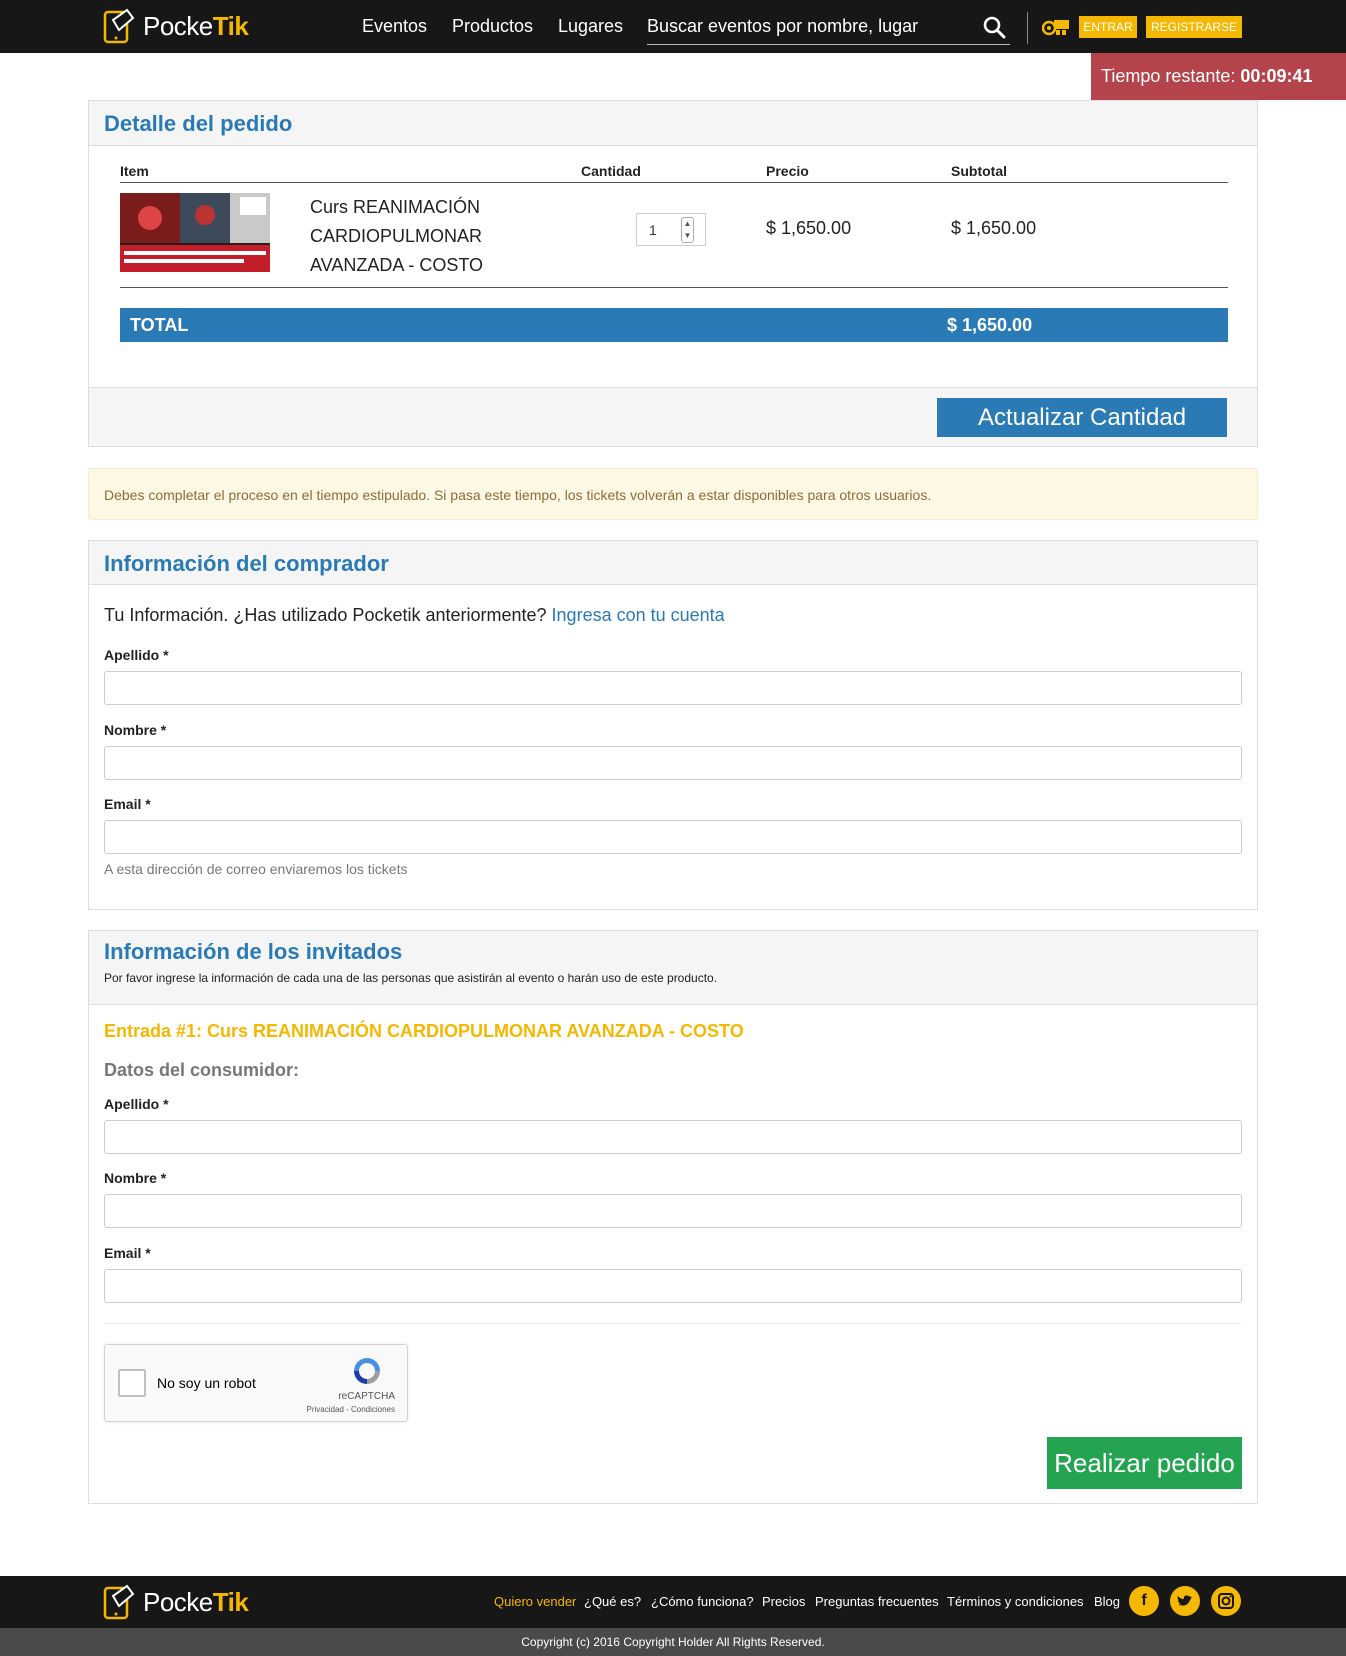  I want to click on place-order-button: Realizar pedido, so click(1144, 1463).